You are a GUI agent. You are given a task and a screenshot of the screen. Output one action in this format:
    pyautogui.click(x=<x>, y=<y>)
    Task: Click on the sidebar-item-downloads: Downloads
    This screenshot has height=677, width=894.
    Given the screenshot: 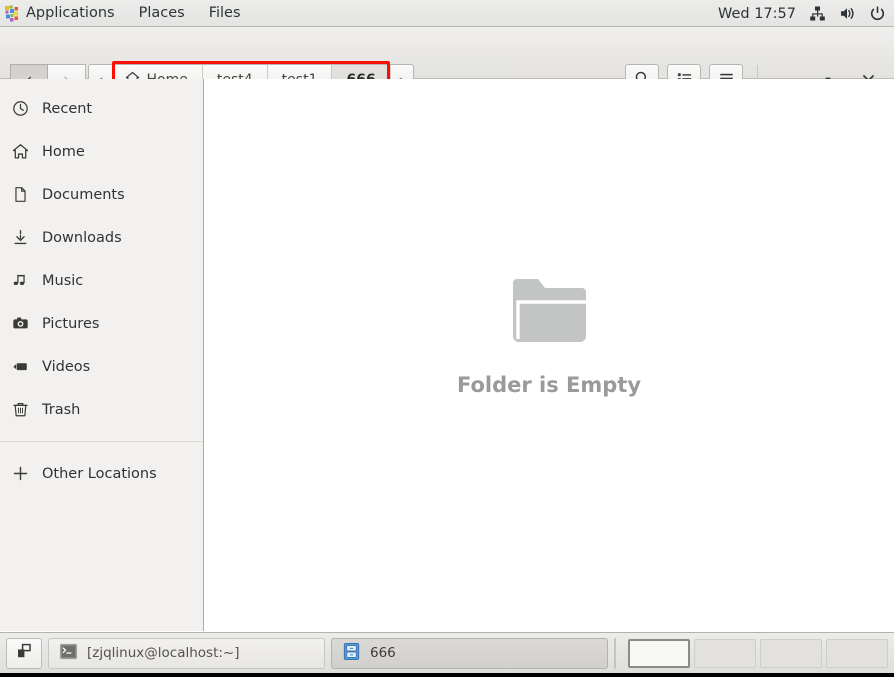 What is the action you would take?
    pyautogui.click(x=101, y=237)
    